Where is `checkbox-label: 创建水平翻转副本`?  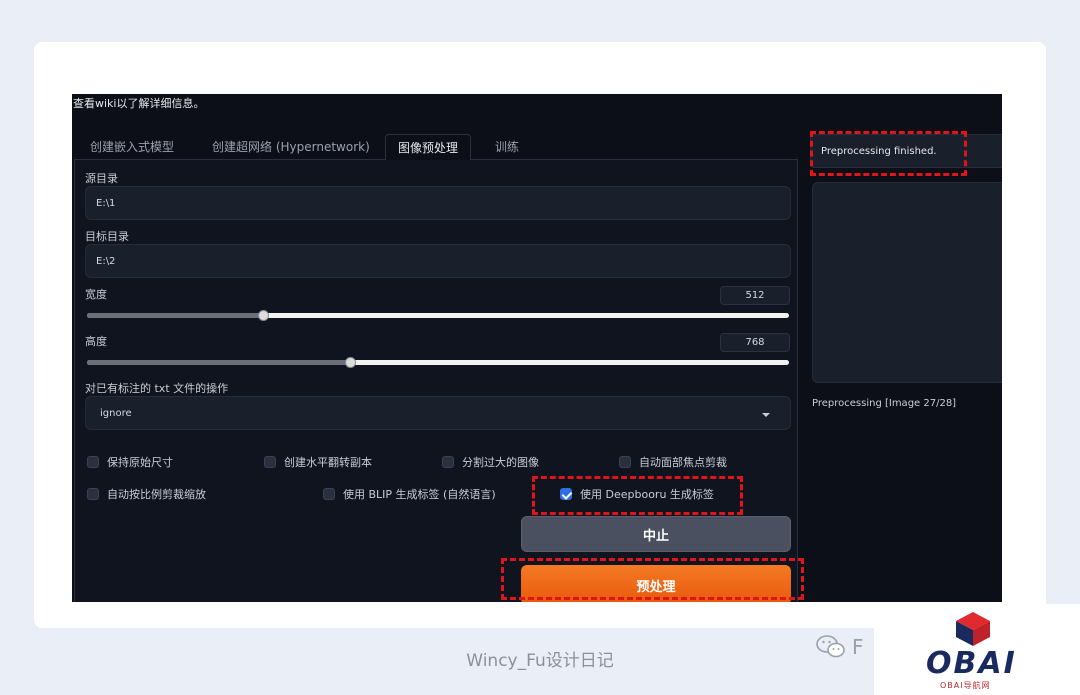 checkbox-label: 创建水平翻转副本 is located at coordinates (328, 462).